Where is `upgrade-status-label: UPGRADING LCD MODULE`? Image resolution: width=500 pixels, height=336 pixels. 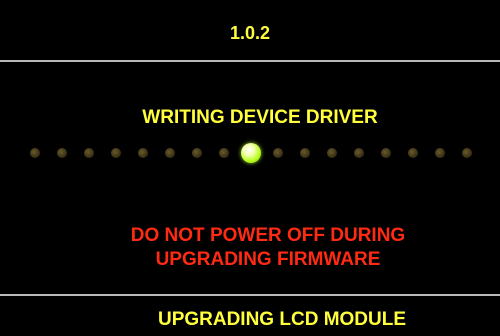
upgrade-status-label: UPGRADING LCD MODULE is located at coordinates (282, 319).